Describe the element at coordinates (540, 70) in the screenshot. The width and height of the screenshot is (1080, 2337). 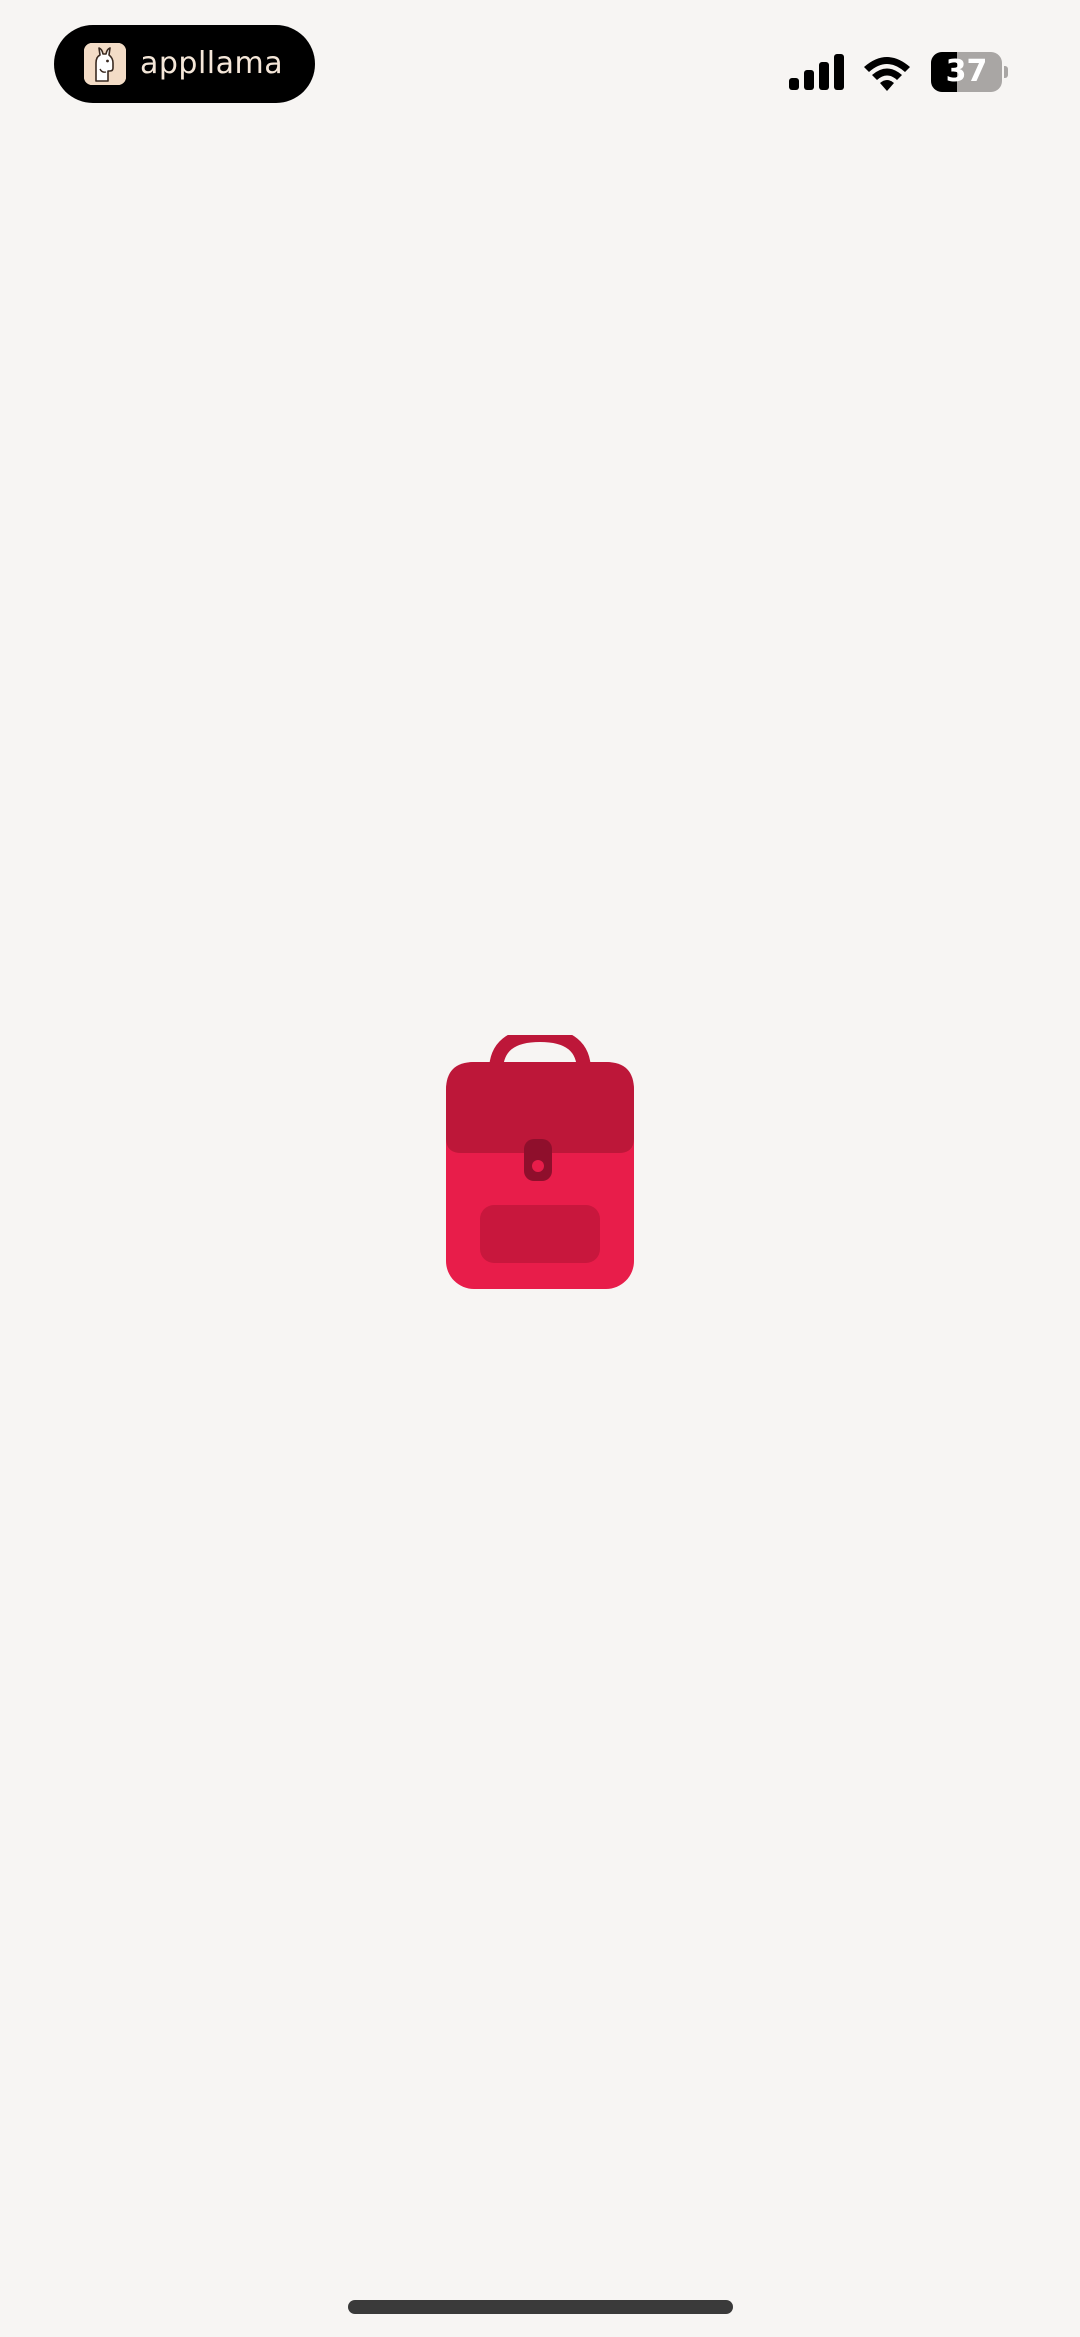
I see `status-bar: appllama 37` at that location.